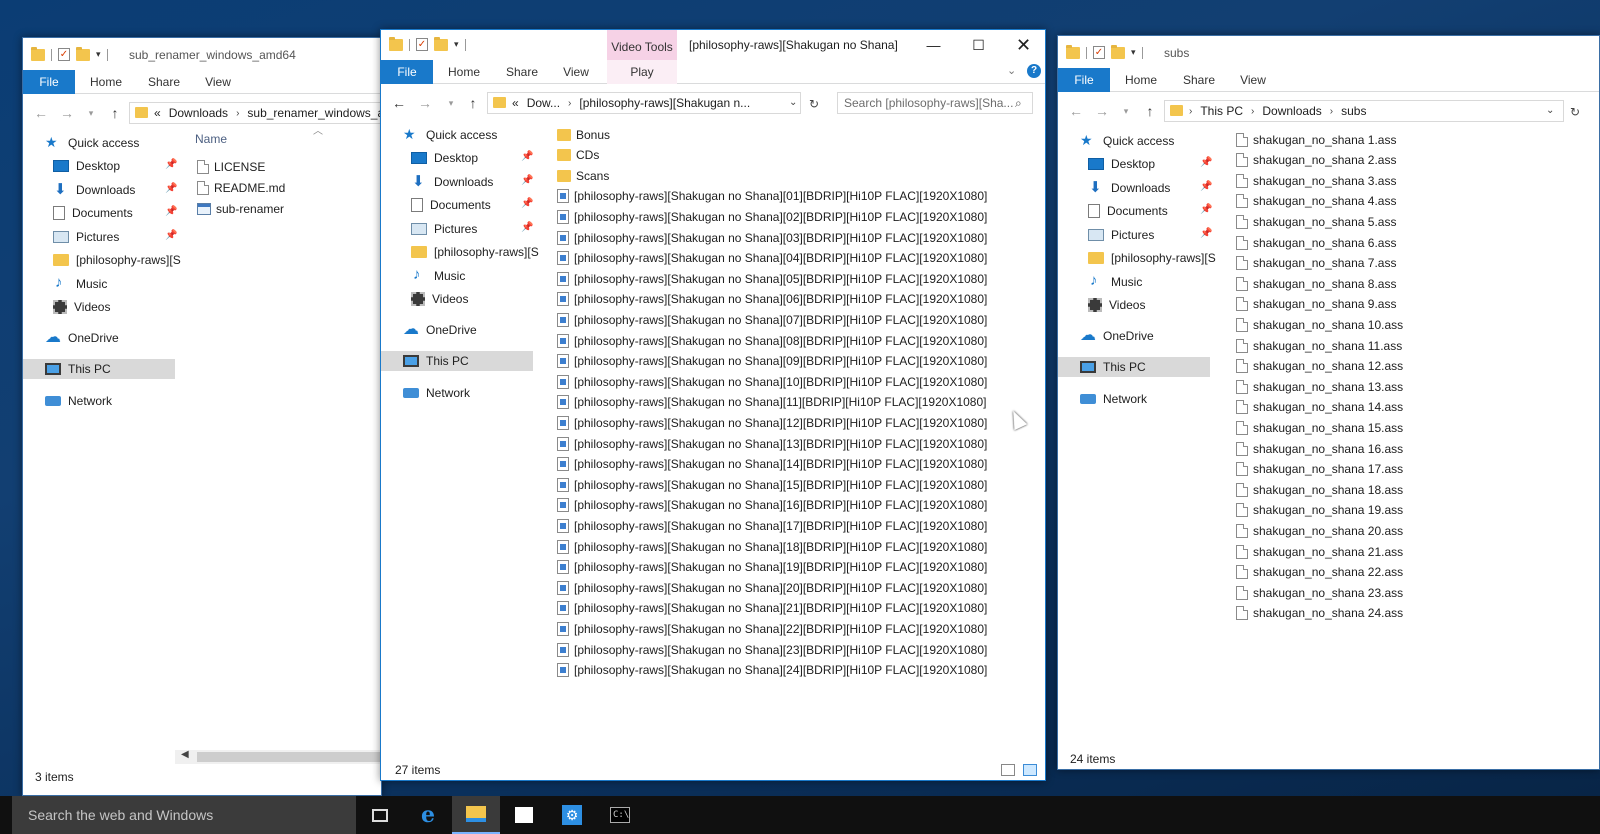  What do you see at coordinates (1221, 111) in the screenshot?
I see `breadcrumb-this-pc: This PC` at bounding box center [1221, 111].